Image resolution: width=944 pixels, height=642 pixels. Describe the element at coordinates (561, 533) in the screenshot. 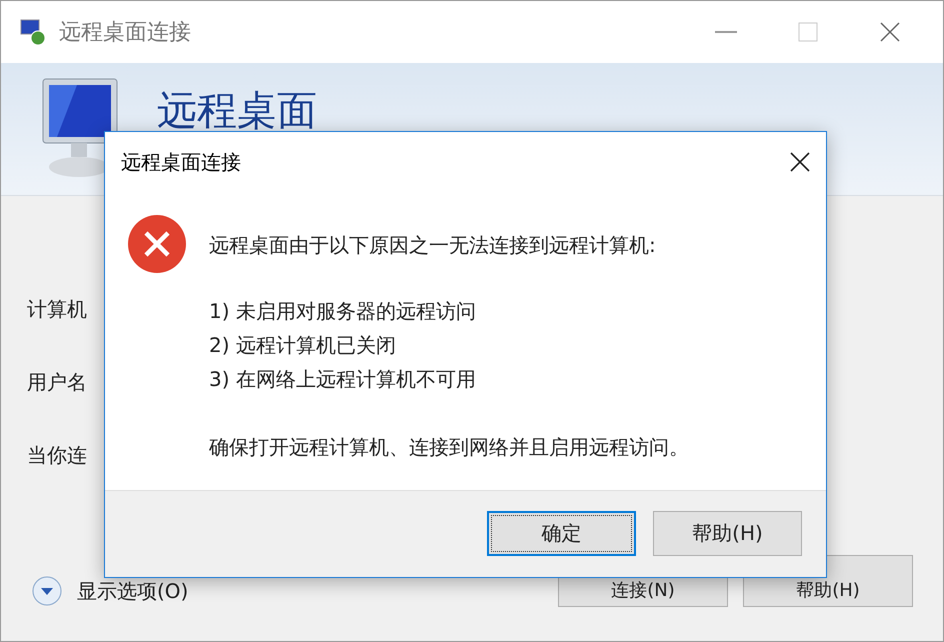

I see `dialog-button: 确定` at that location.